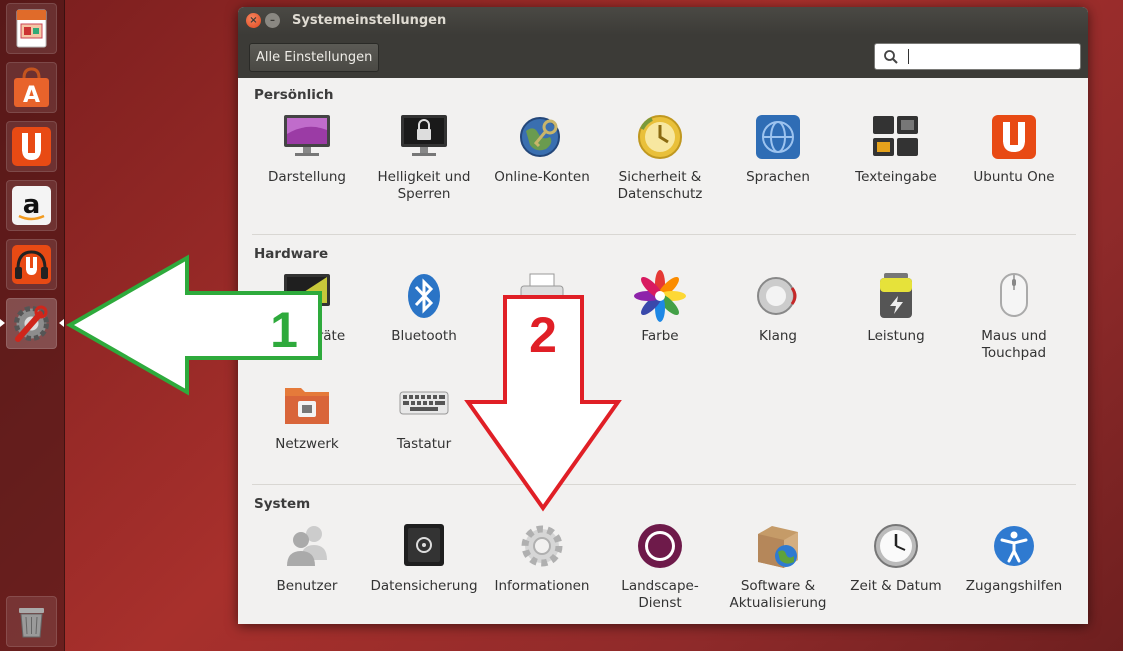 The image size is (1123, 651). I want to click on arrow-2-label: 2, so click(543, 335).